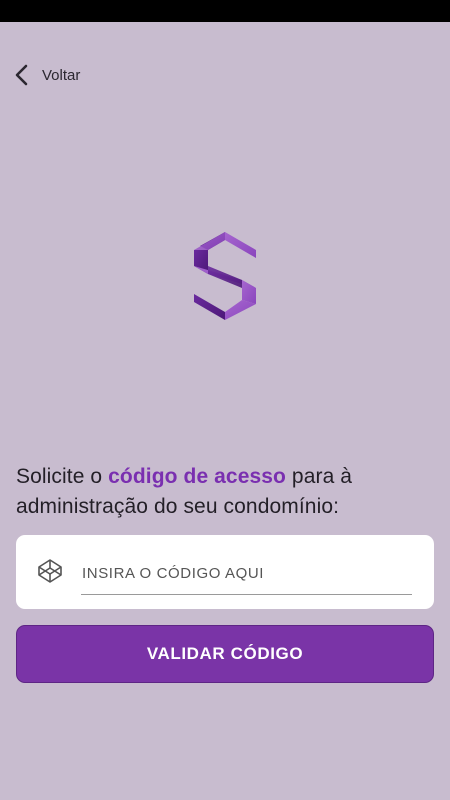 The height and width of the screenshot is (800, 450). Describe the element at coordinates (22, 75) in the screenshot. I see `chevron-left-icon` at that location.